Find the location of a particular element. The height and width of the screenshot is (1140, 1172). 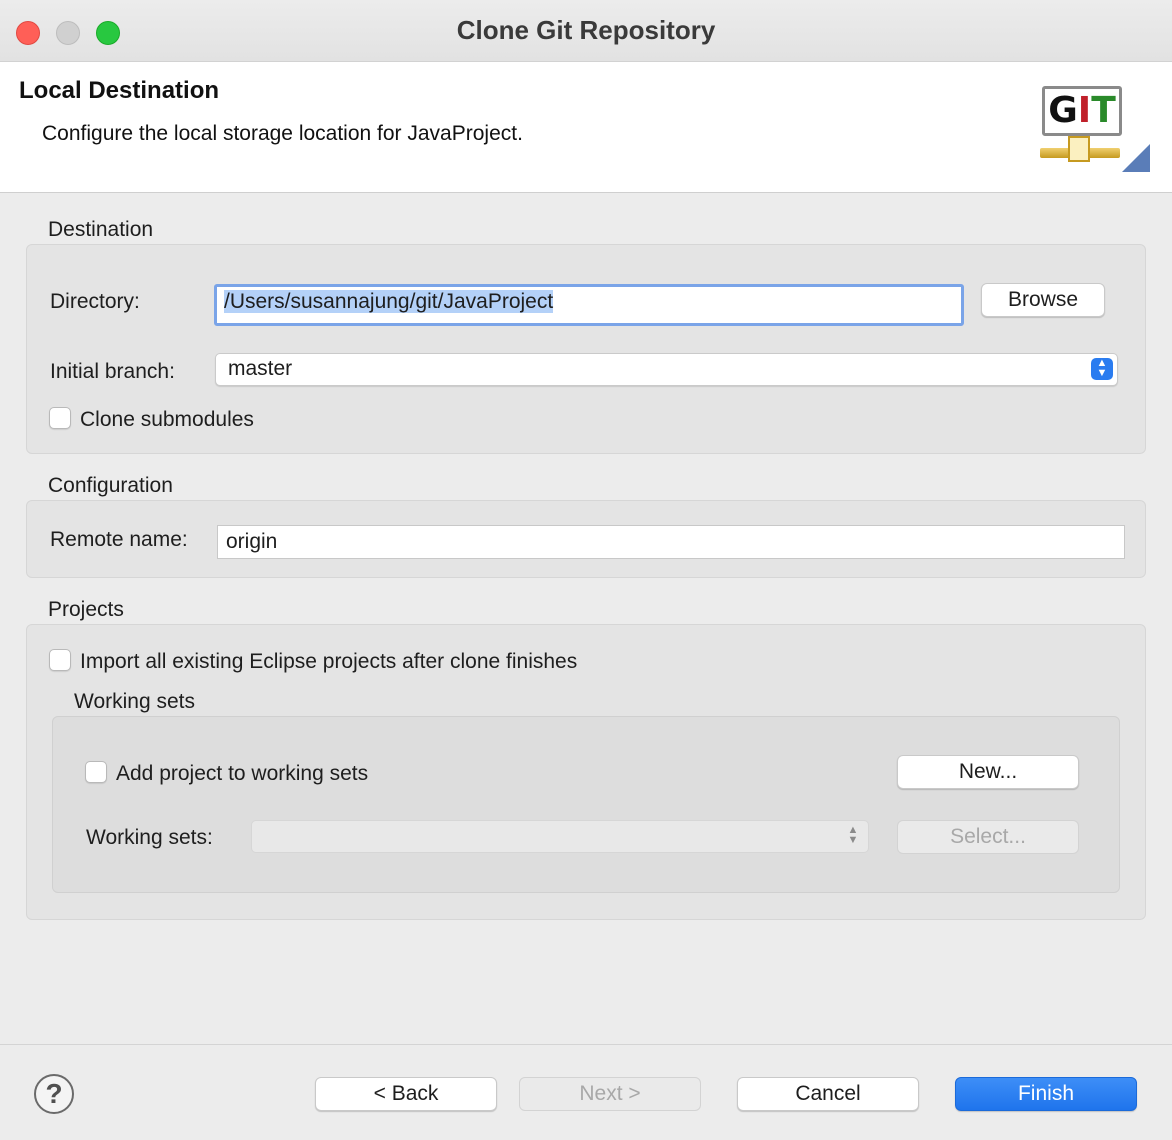

cancel-button: Cancel is located at coordinates (828, 1094).